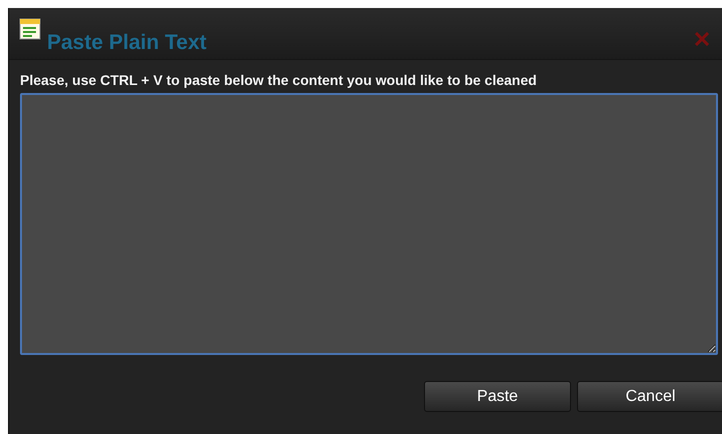 The height and width of the screenshot is (434, 722). I want to click on window-title: Paste Plain Text, so click(127, 43).